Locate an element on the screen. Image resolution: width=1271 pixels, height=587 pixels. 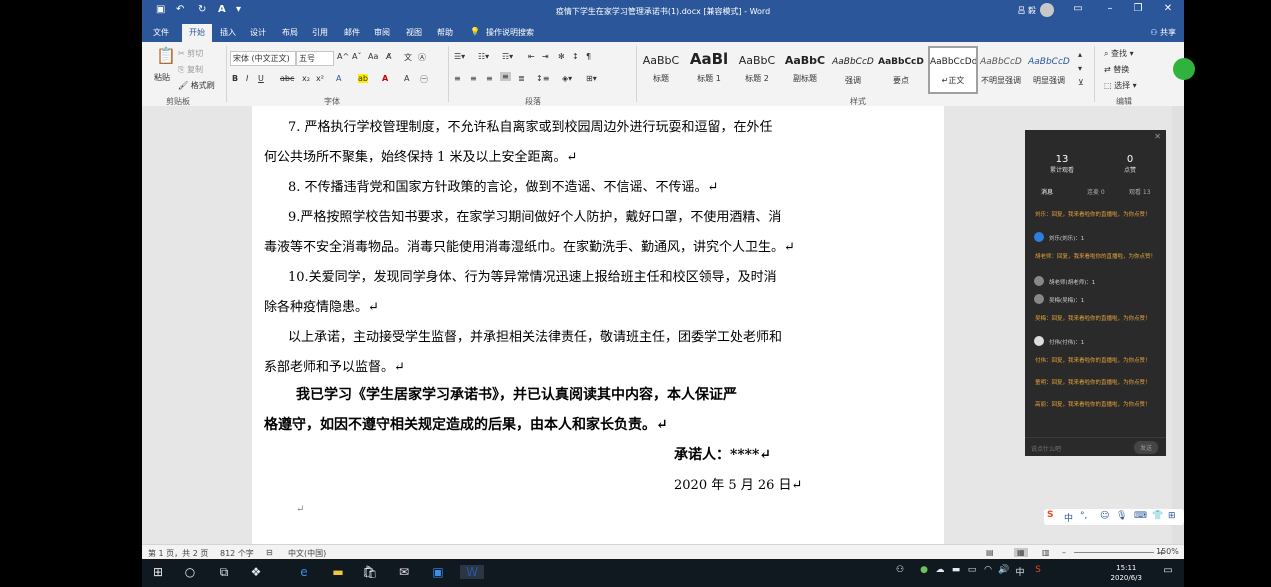
styles-scroll-down-icon: ▾ is located at coordinates (1080, 68).